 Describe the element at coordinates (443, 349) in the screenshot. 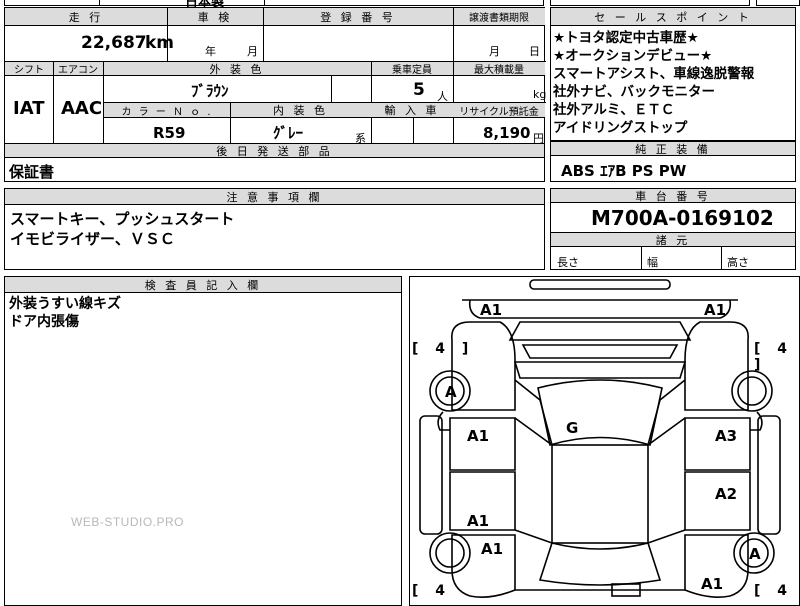

I see `tire-tread-front-left: [ 4 ]` at that location.